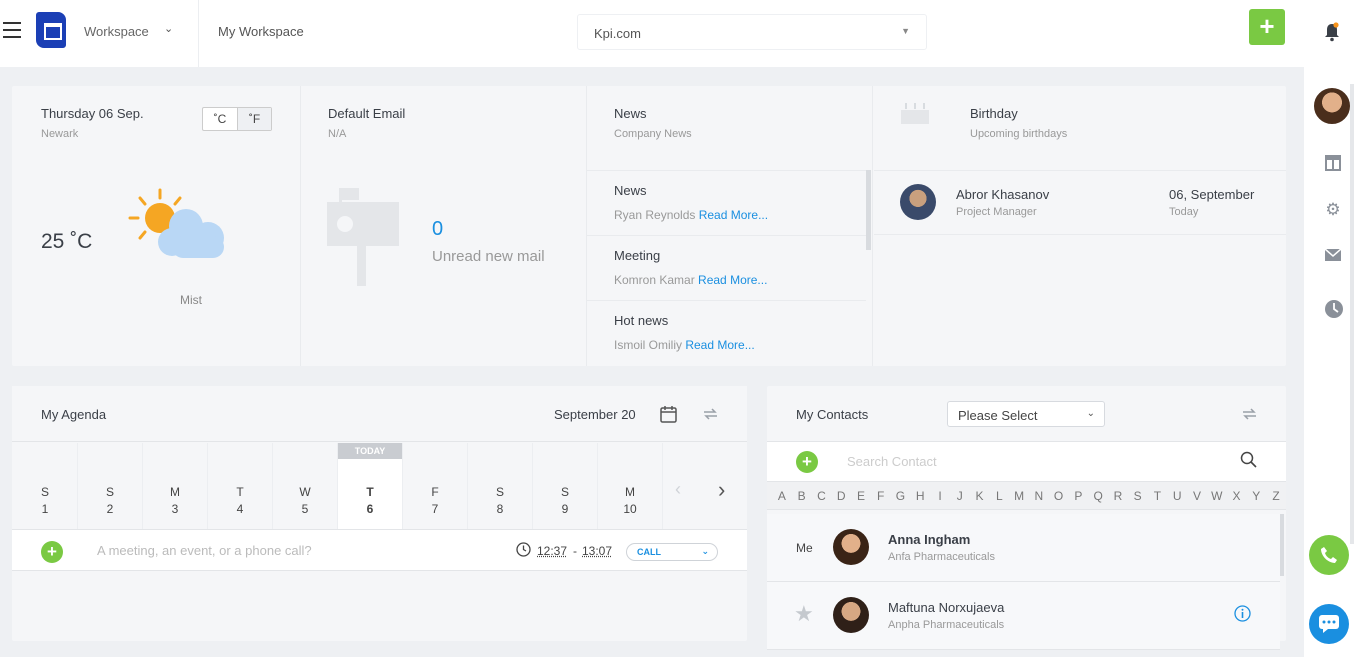 The image size is (1357, 657). I want to click on day-number: 6, so click(370, 509).